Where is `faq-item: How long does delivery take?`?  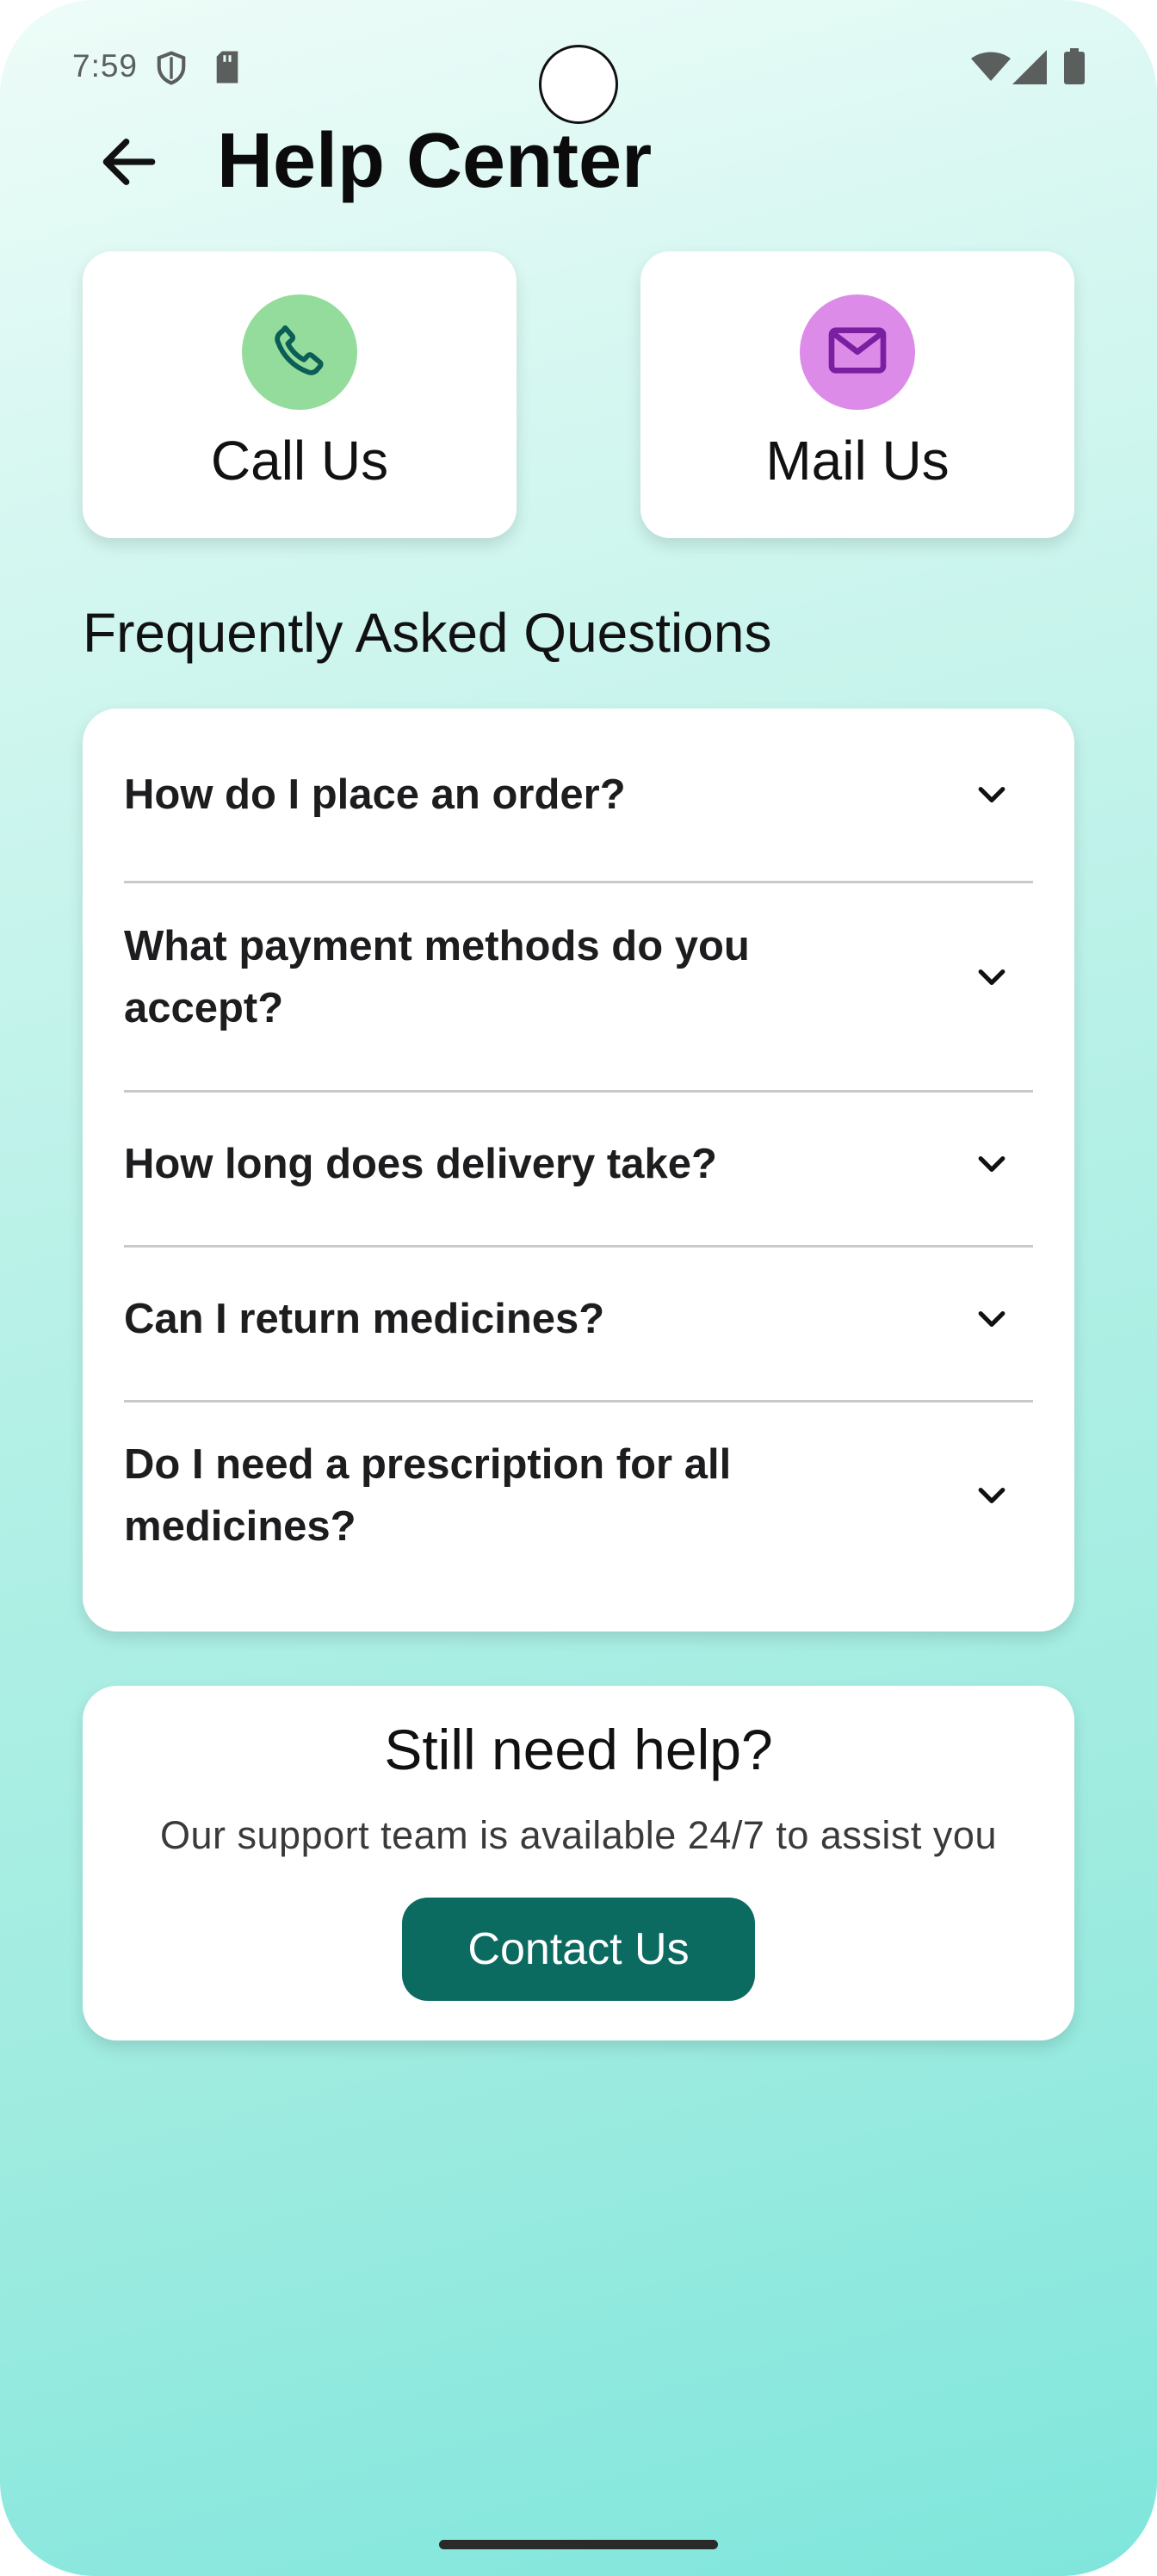
faq-item: How long does delivery take? is located at coordinates (579, 1164).